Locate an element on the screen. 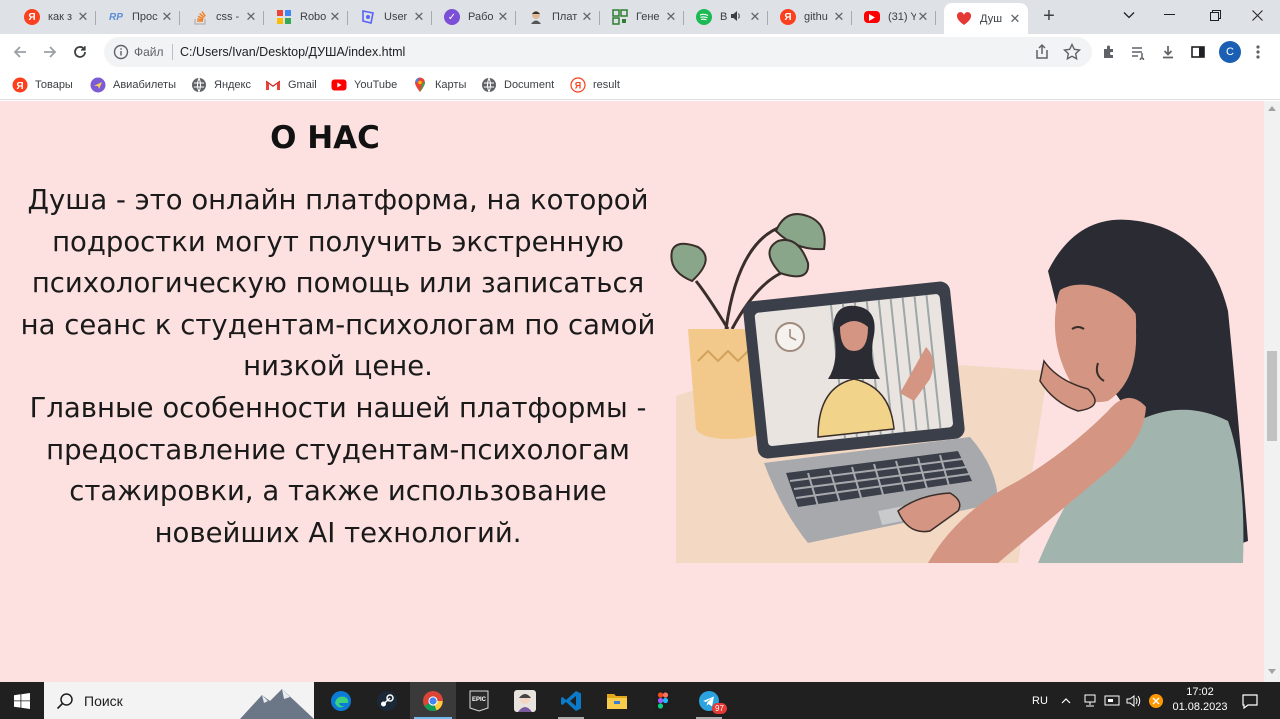  star-icon is located at coordinates (1072, 52).